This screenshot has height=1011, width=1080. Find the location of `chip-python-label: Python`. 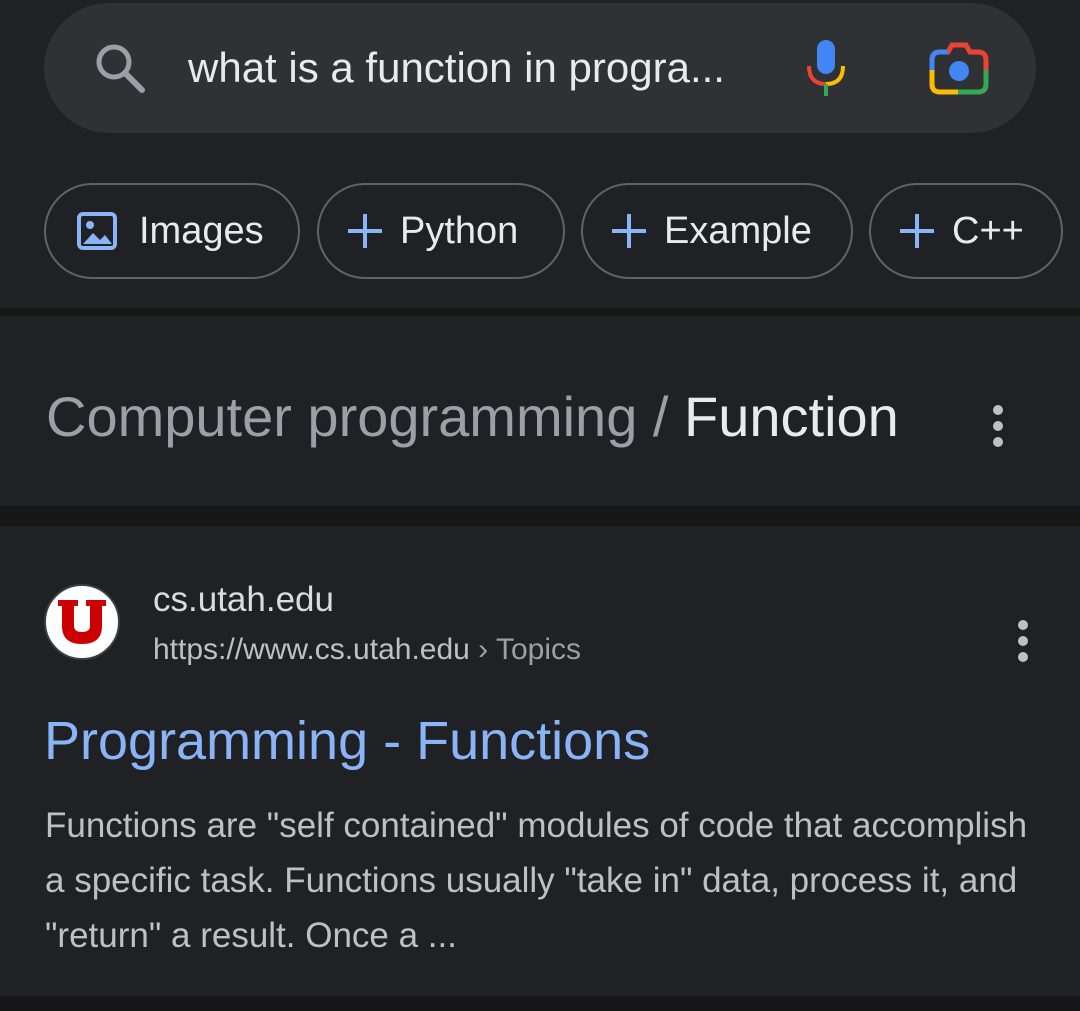

chip-python-label: Python is located at coordinates (459, 231).